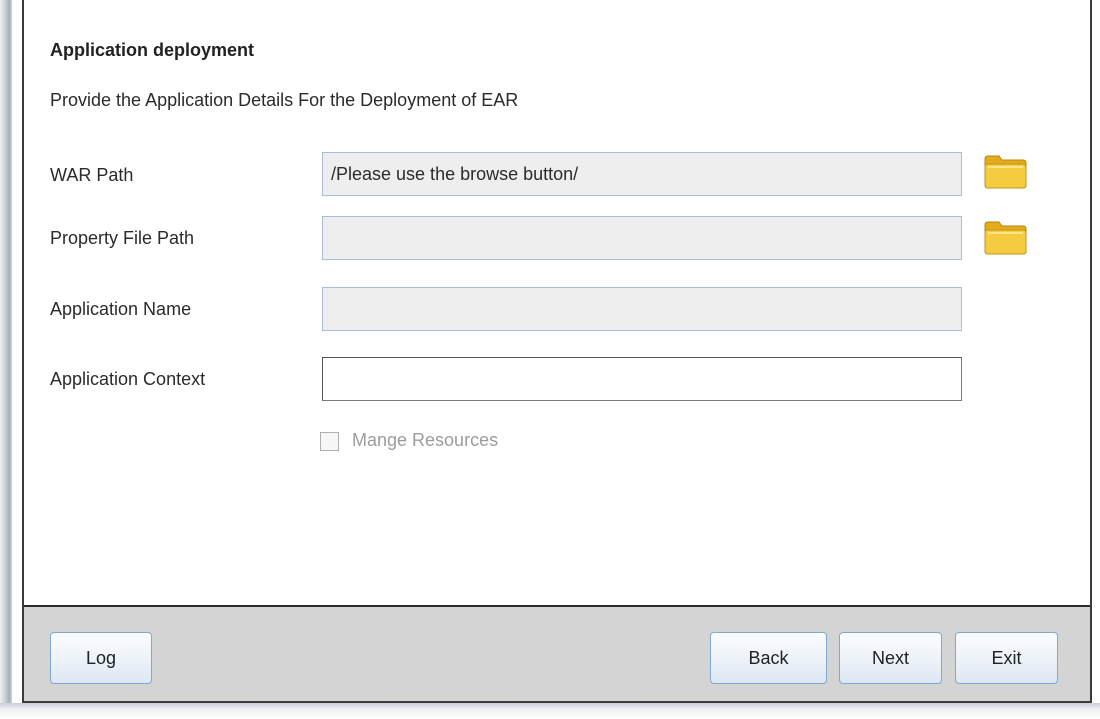 Image resolution: width=1100 pixels, height=719 pixels. What do you see at coordinates (101, 658) in the screenshot?
I see `log-button: Log` at bounding box center [101, 658].